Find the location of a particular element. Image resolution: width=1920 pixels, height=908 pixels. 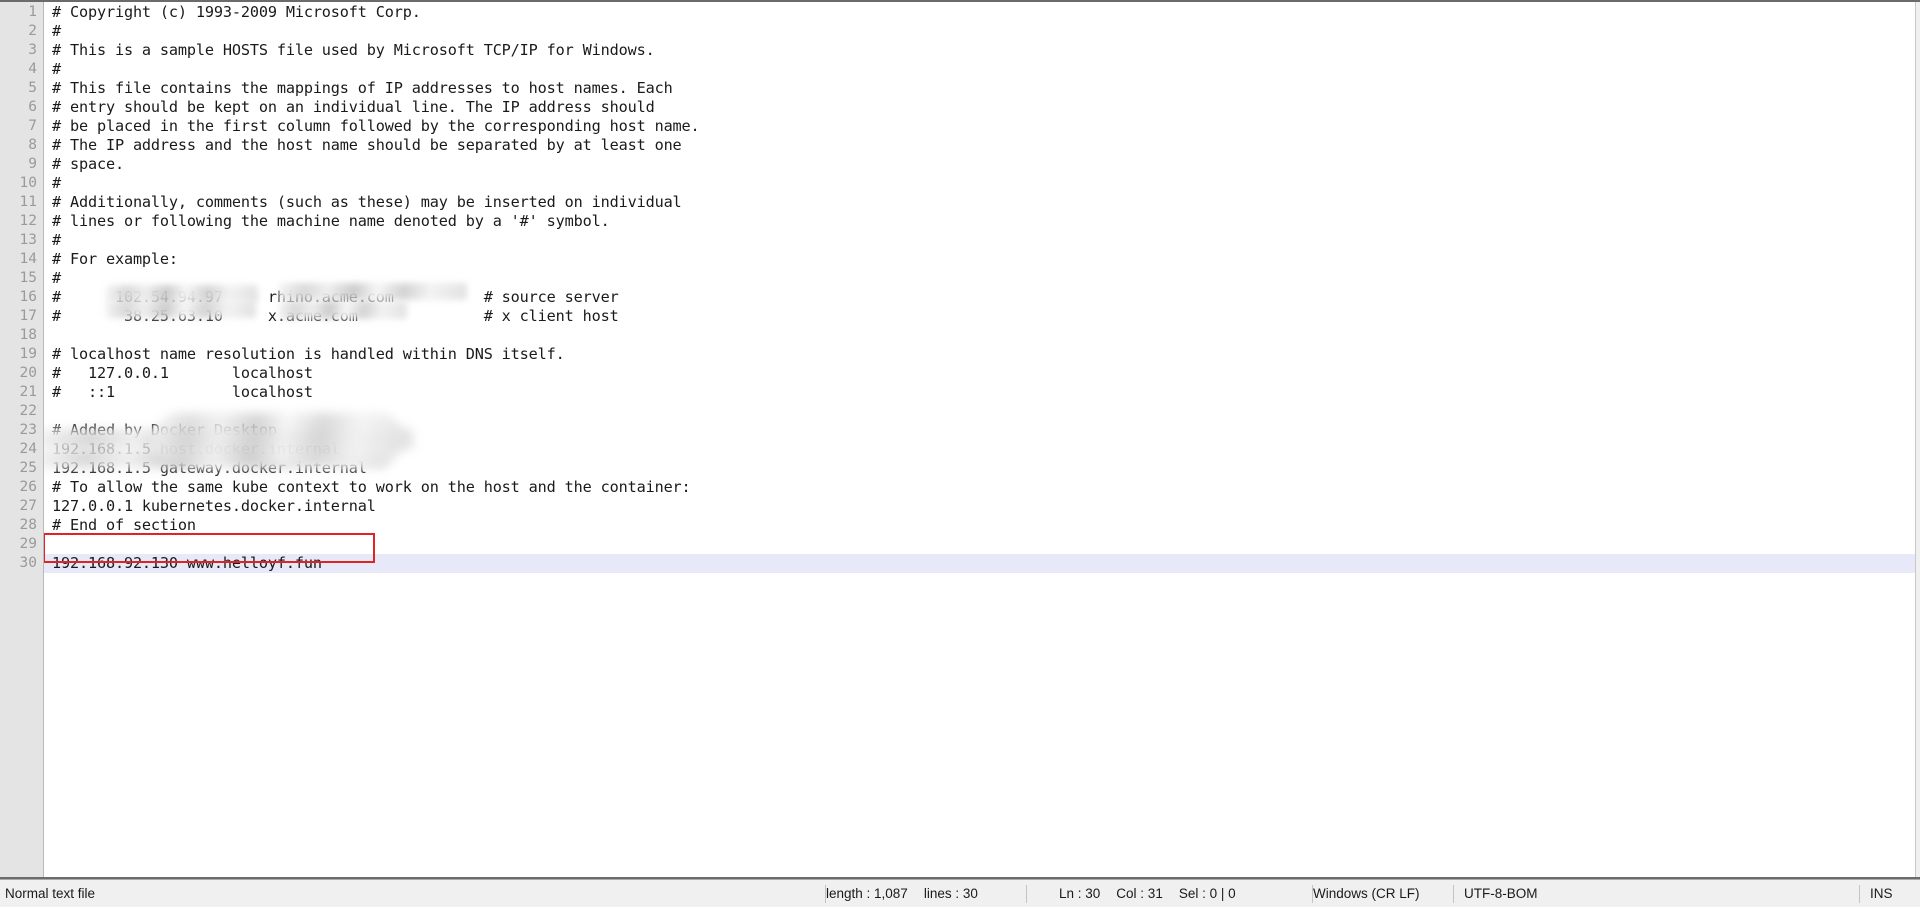

code-line-text: # 127.0.0.1 localhost is located at coordinates (182, 373).